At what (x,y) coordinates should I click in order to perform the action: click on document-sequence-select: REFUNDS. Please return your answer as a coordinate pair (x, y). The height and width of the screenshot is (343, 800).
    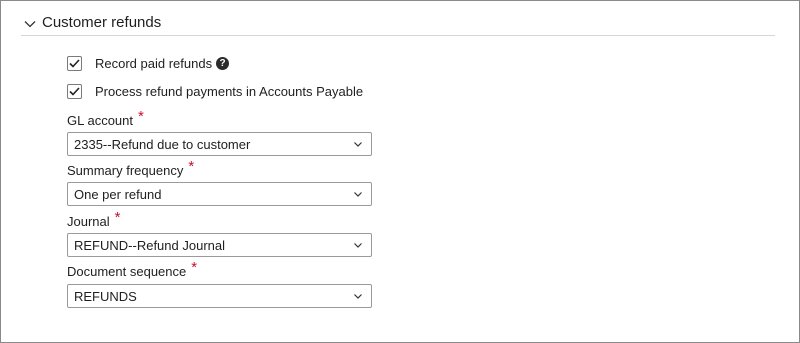
    Looking at the image, I should click on (219, 296).